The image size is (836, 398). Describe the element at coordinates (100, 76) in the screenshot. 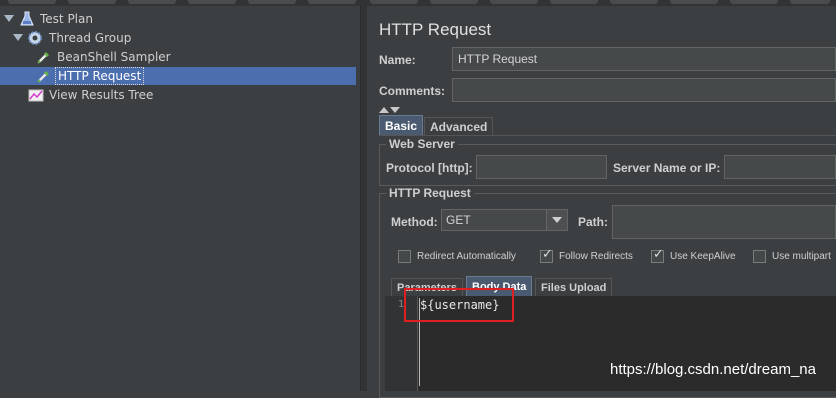

I see `tree-item-label: HTTP Request` at that location.